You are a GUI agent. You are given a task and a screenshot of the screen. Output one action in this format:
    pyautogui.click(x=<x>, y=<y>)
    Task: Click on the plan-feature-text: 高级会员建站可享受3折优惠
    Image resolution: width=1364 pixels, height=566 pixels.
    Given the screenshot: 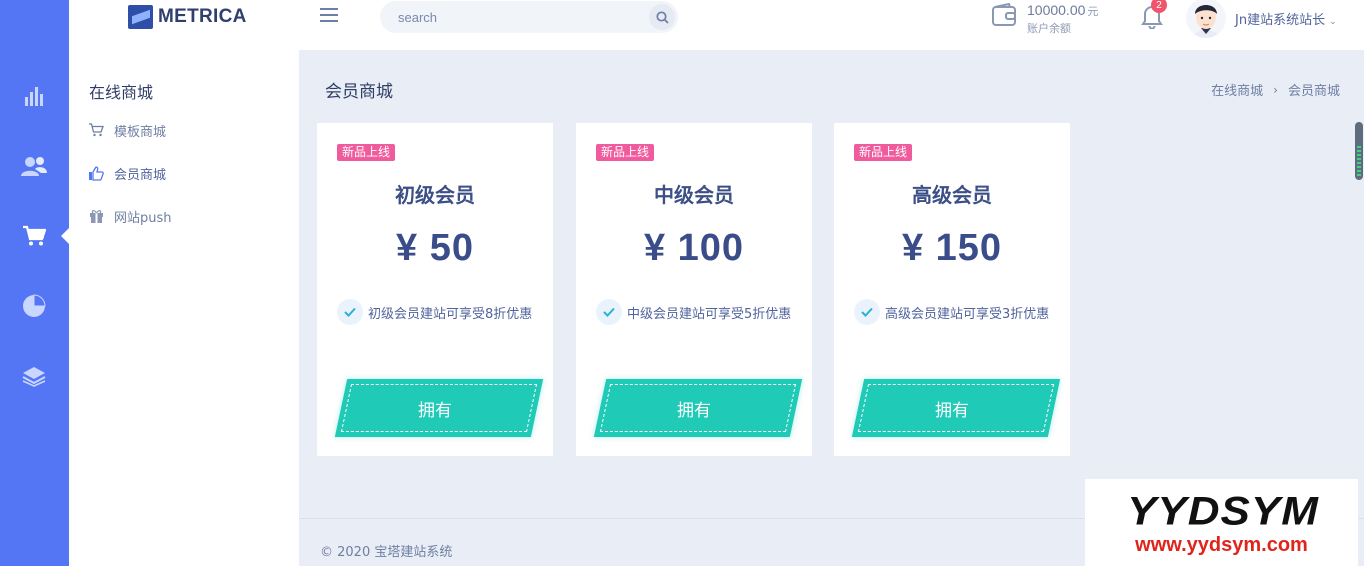 What is the action you would take?
    pyautogui.click(x=967, y=314)
    